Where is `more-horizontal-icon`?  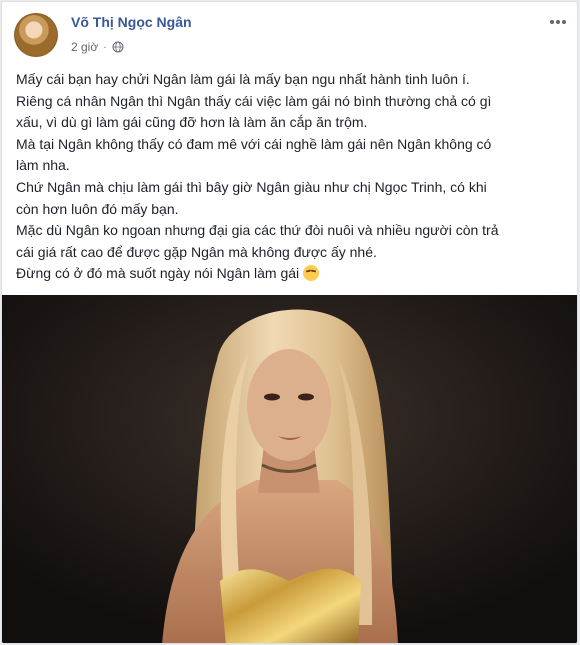 more-horizontal-icon is located at coordinates (558, 22).